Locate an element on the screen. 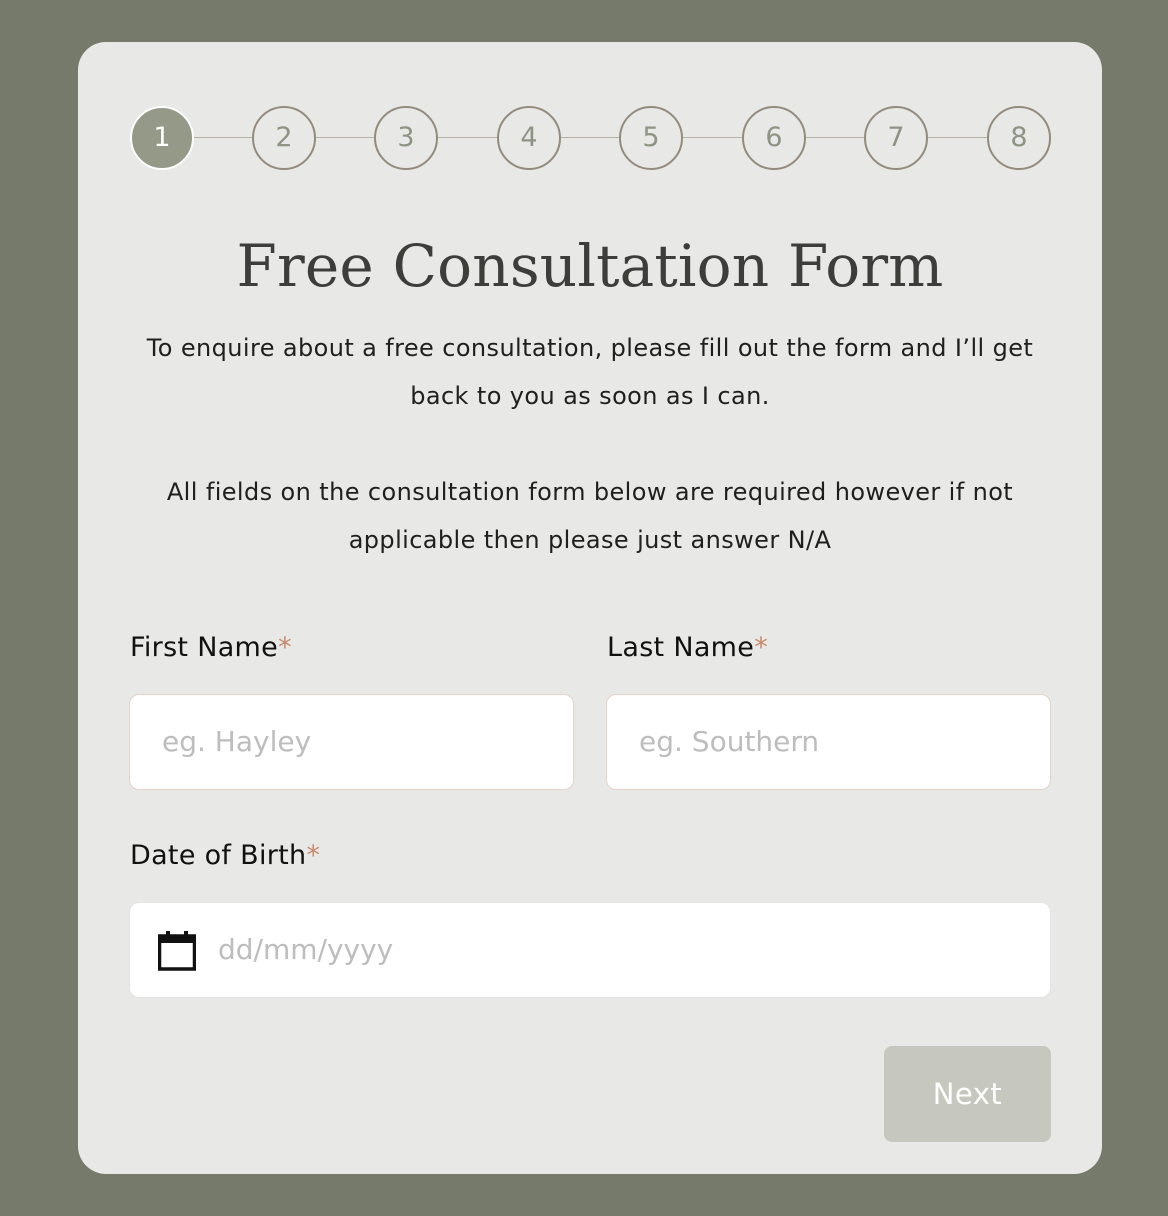 This screenshot has height=1216, width=1168. first-name-label: First Name* is located at coordinates (211, 647).